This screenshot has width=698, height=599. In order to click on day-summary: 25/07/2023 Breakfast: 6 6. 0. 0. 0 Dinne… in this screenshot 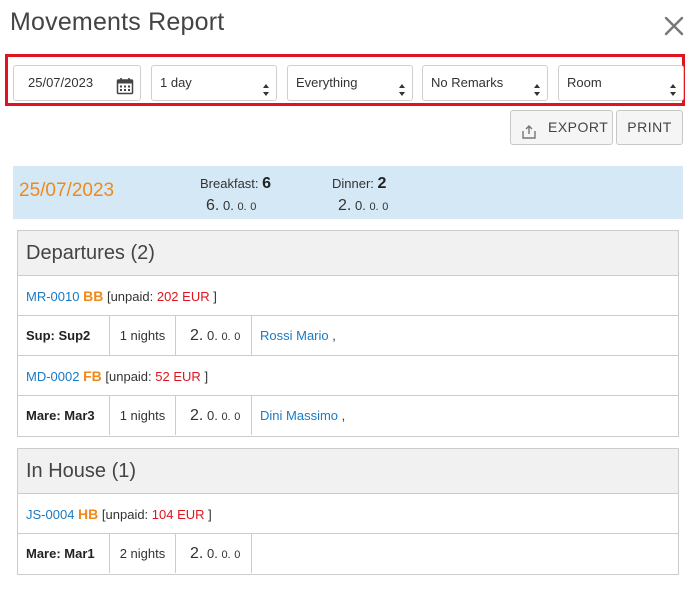, I will do `click(348, 192)`.